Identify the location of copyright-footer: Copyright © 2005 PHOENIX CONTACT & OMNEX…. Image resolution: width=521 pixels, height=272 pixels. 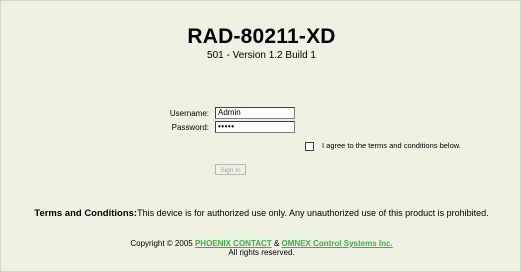
(261, 248).